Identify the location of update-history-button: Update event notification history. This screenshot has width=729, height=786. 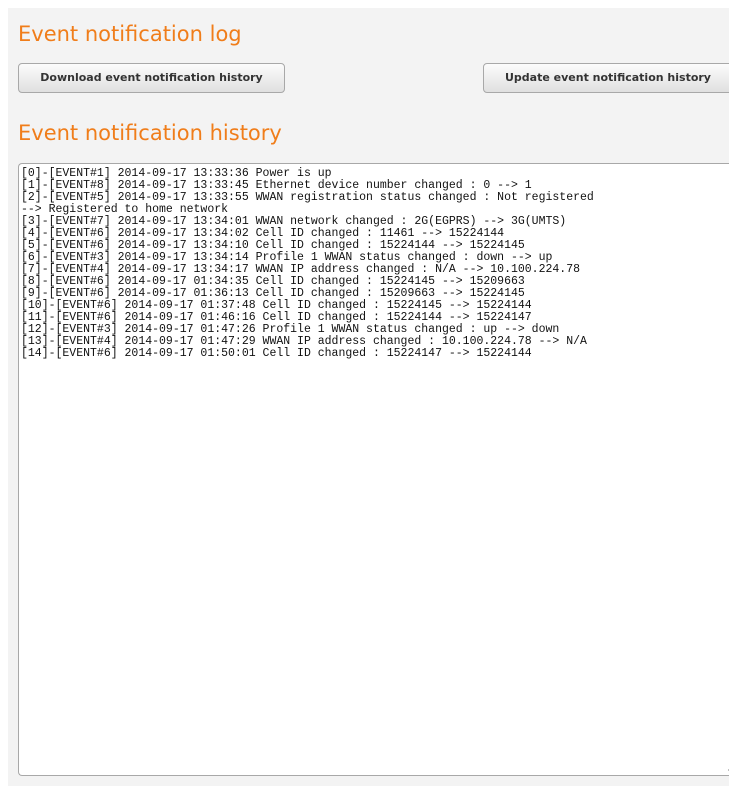
(606, 78).